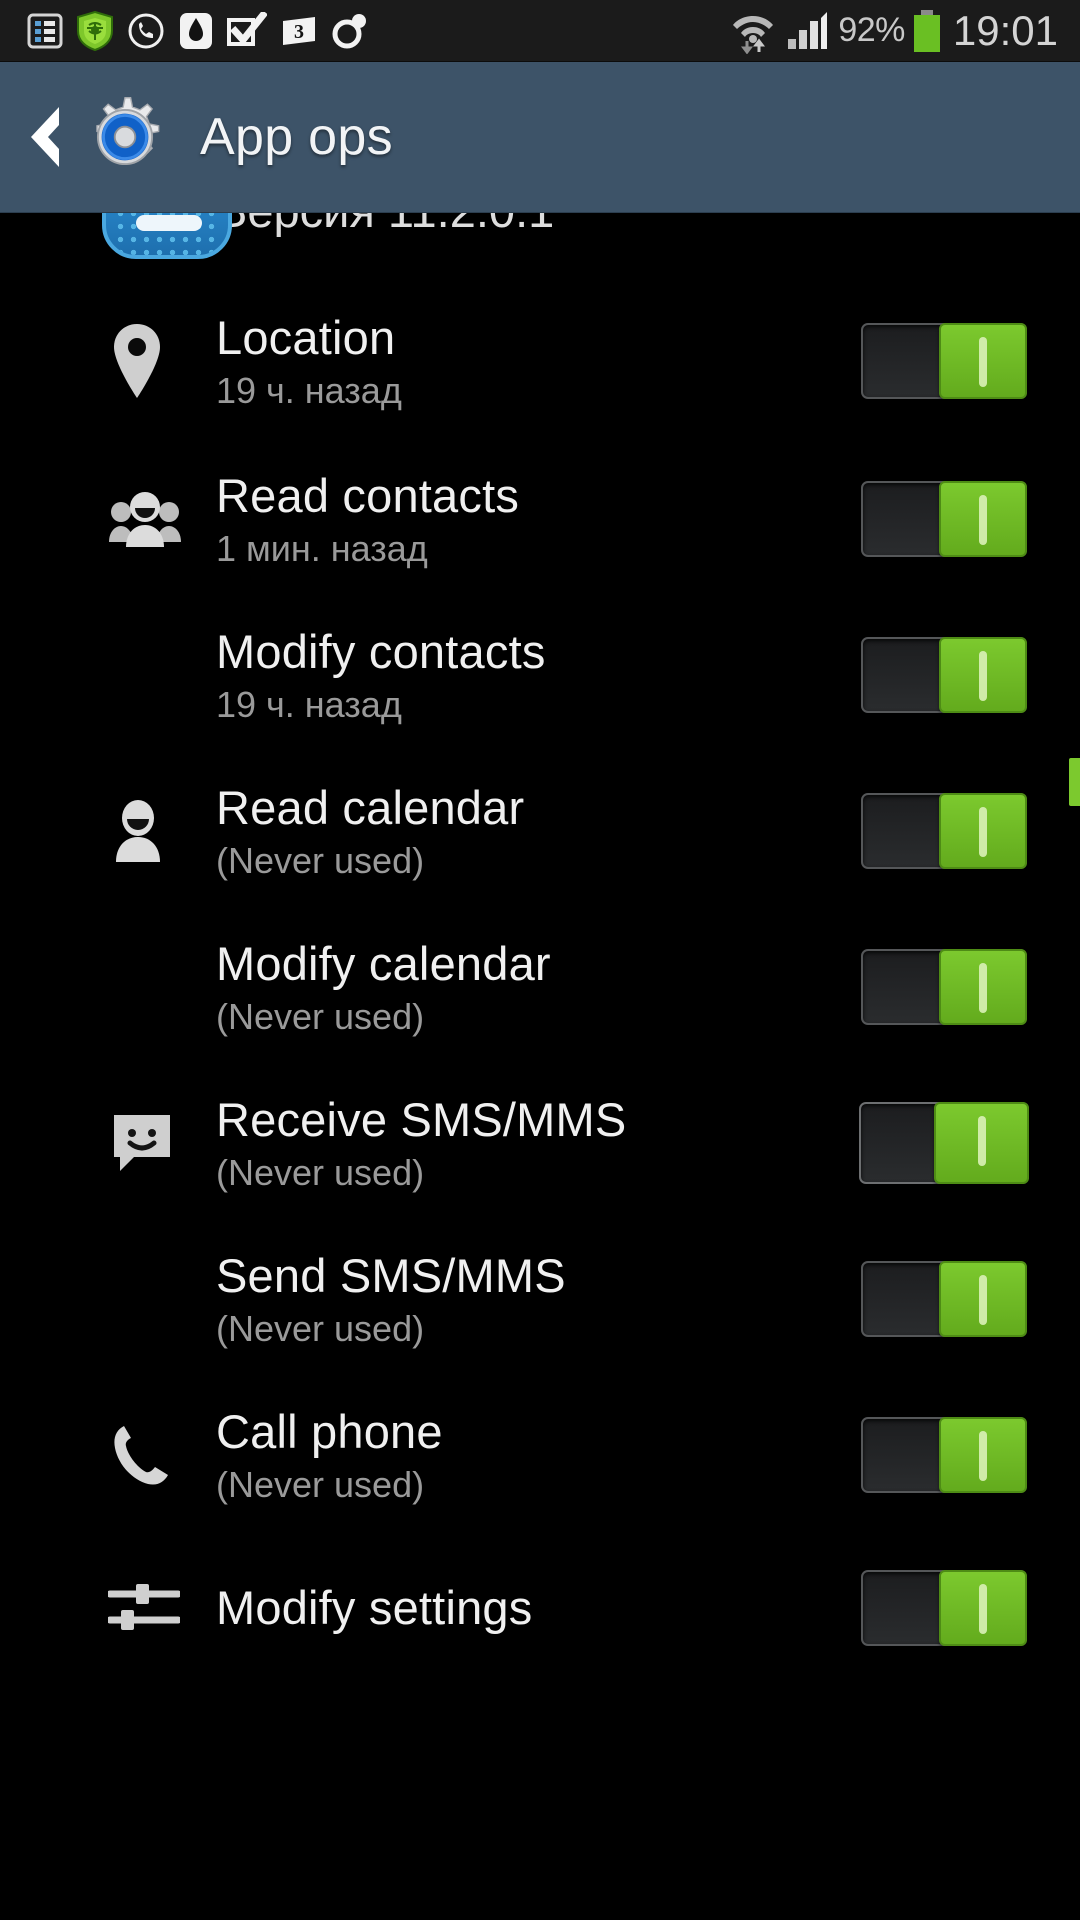 Image resolution: width=1080 pixels, height=1920 pixels. I want to click on app-version-label: Версия 11.2.0.1, so click(385, 225).